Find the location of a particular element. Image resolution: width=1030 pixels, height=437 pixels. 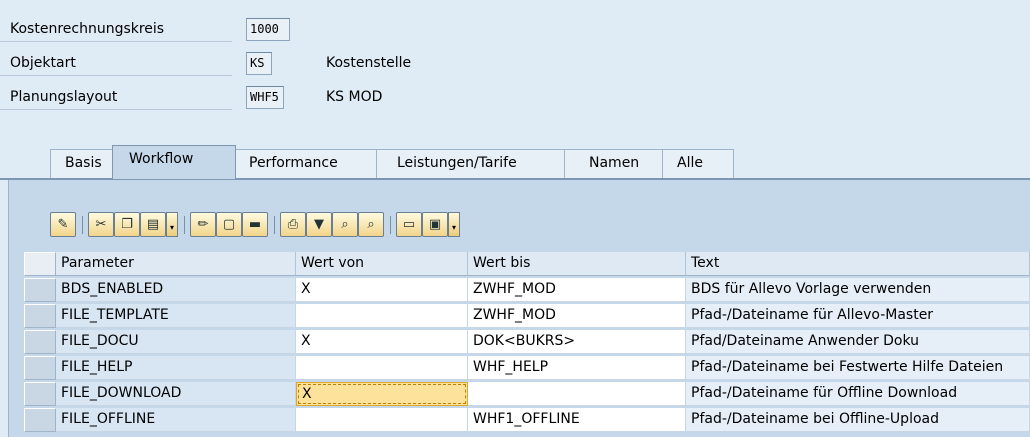

text-cell: Pfad/Dateiname Anwender Doku is located at coordinates (858, 342).